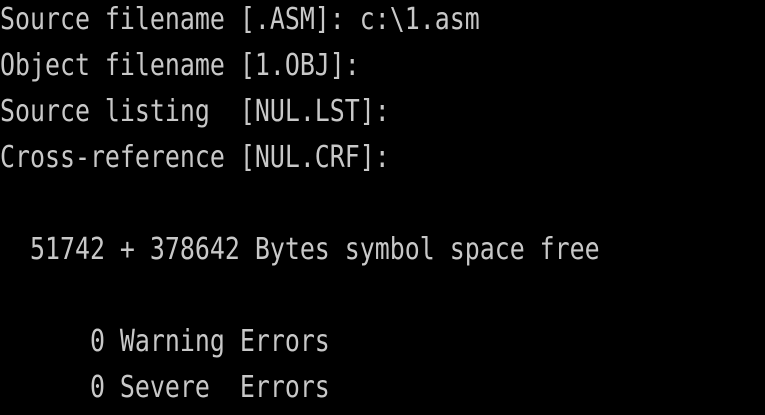 This screenshot has width=765, height=415. Describe the element at coordinates (195, 111) in the screenshot. I see `source-listing-prompt: Source listing [NUL.LST]:` at that location.